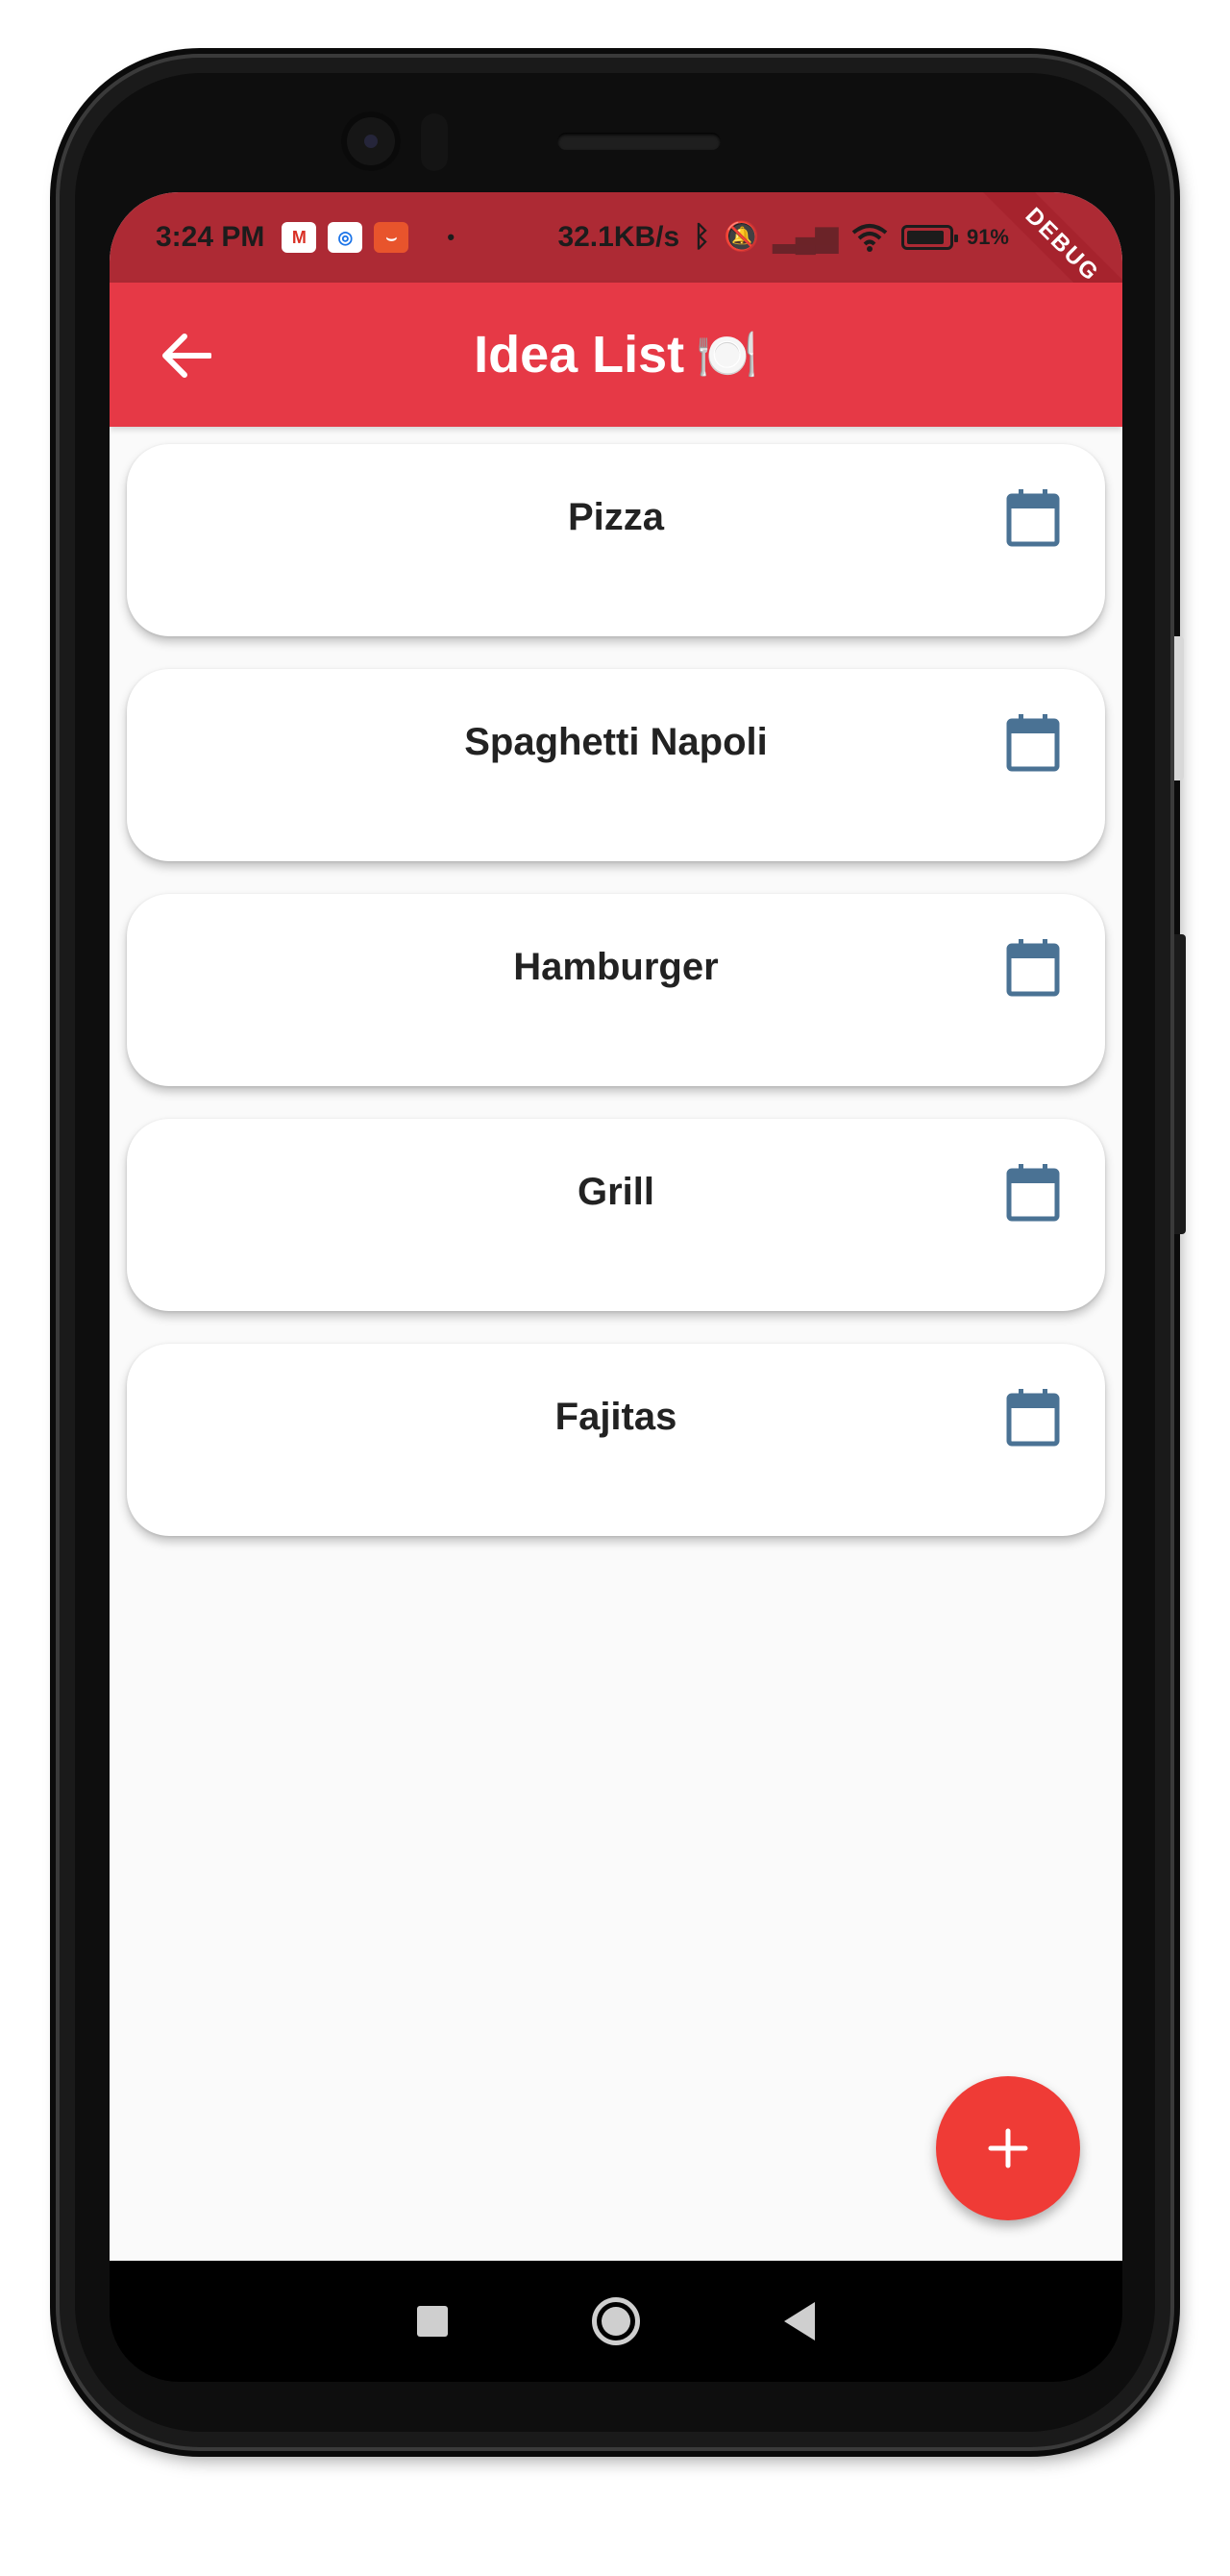 The height and width of the screenshot is (2576, 1230). Describe the element at coordinates (988, 237) in the screenshot. I see `battery-percent: 91%` at that location.